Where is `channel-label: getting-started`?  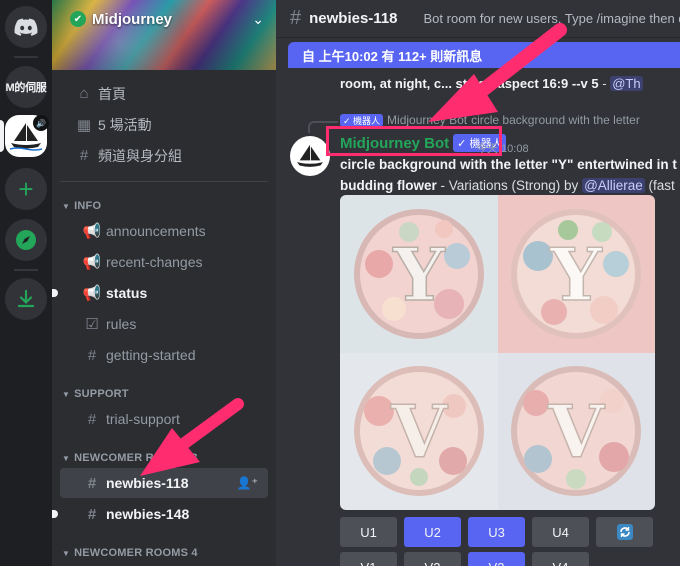
channel-label: getting-started is located at coordinates (151, 355).